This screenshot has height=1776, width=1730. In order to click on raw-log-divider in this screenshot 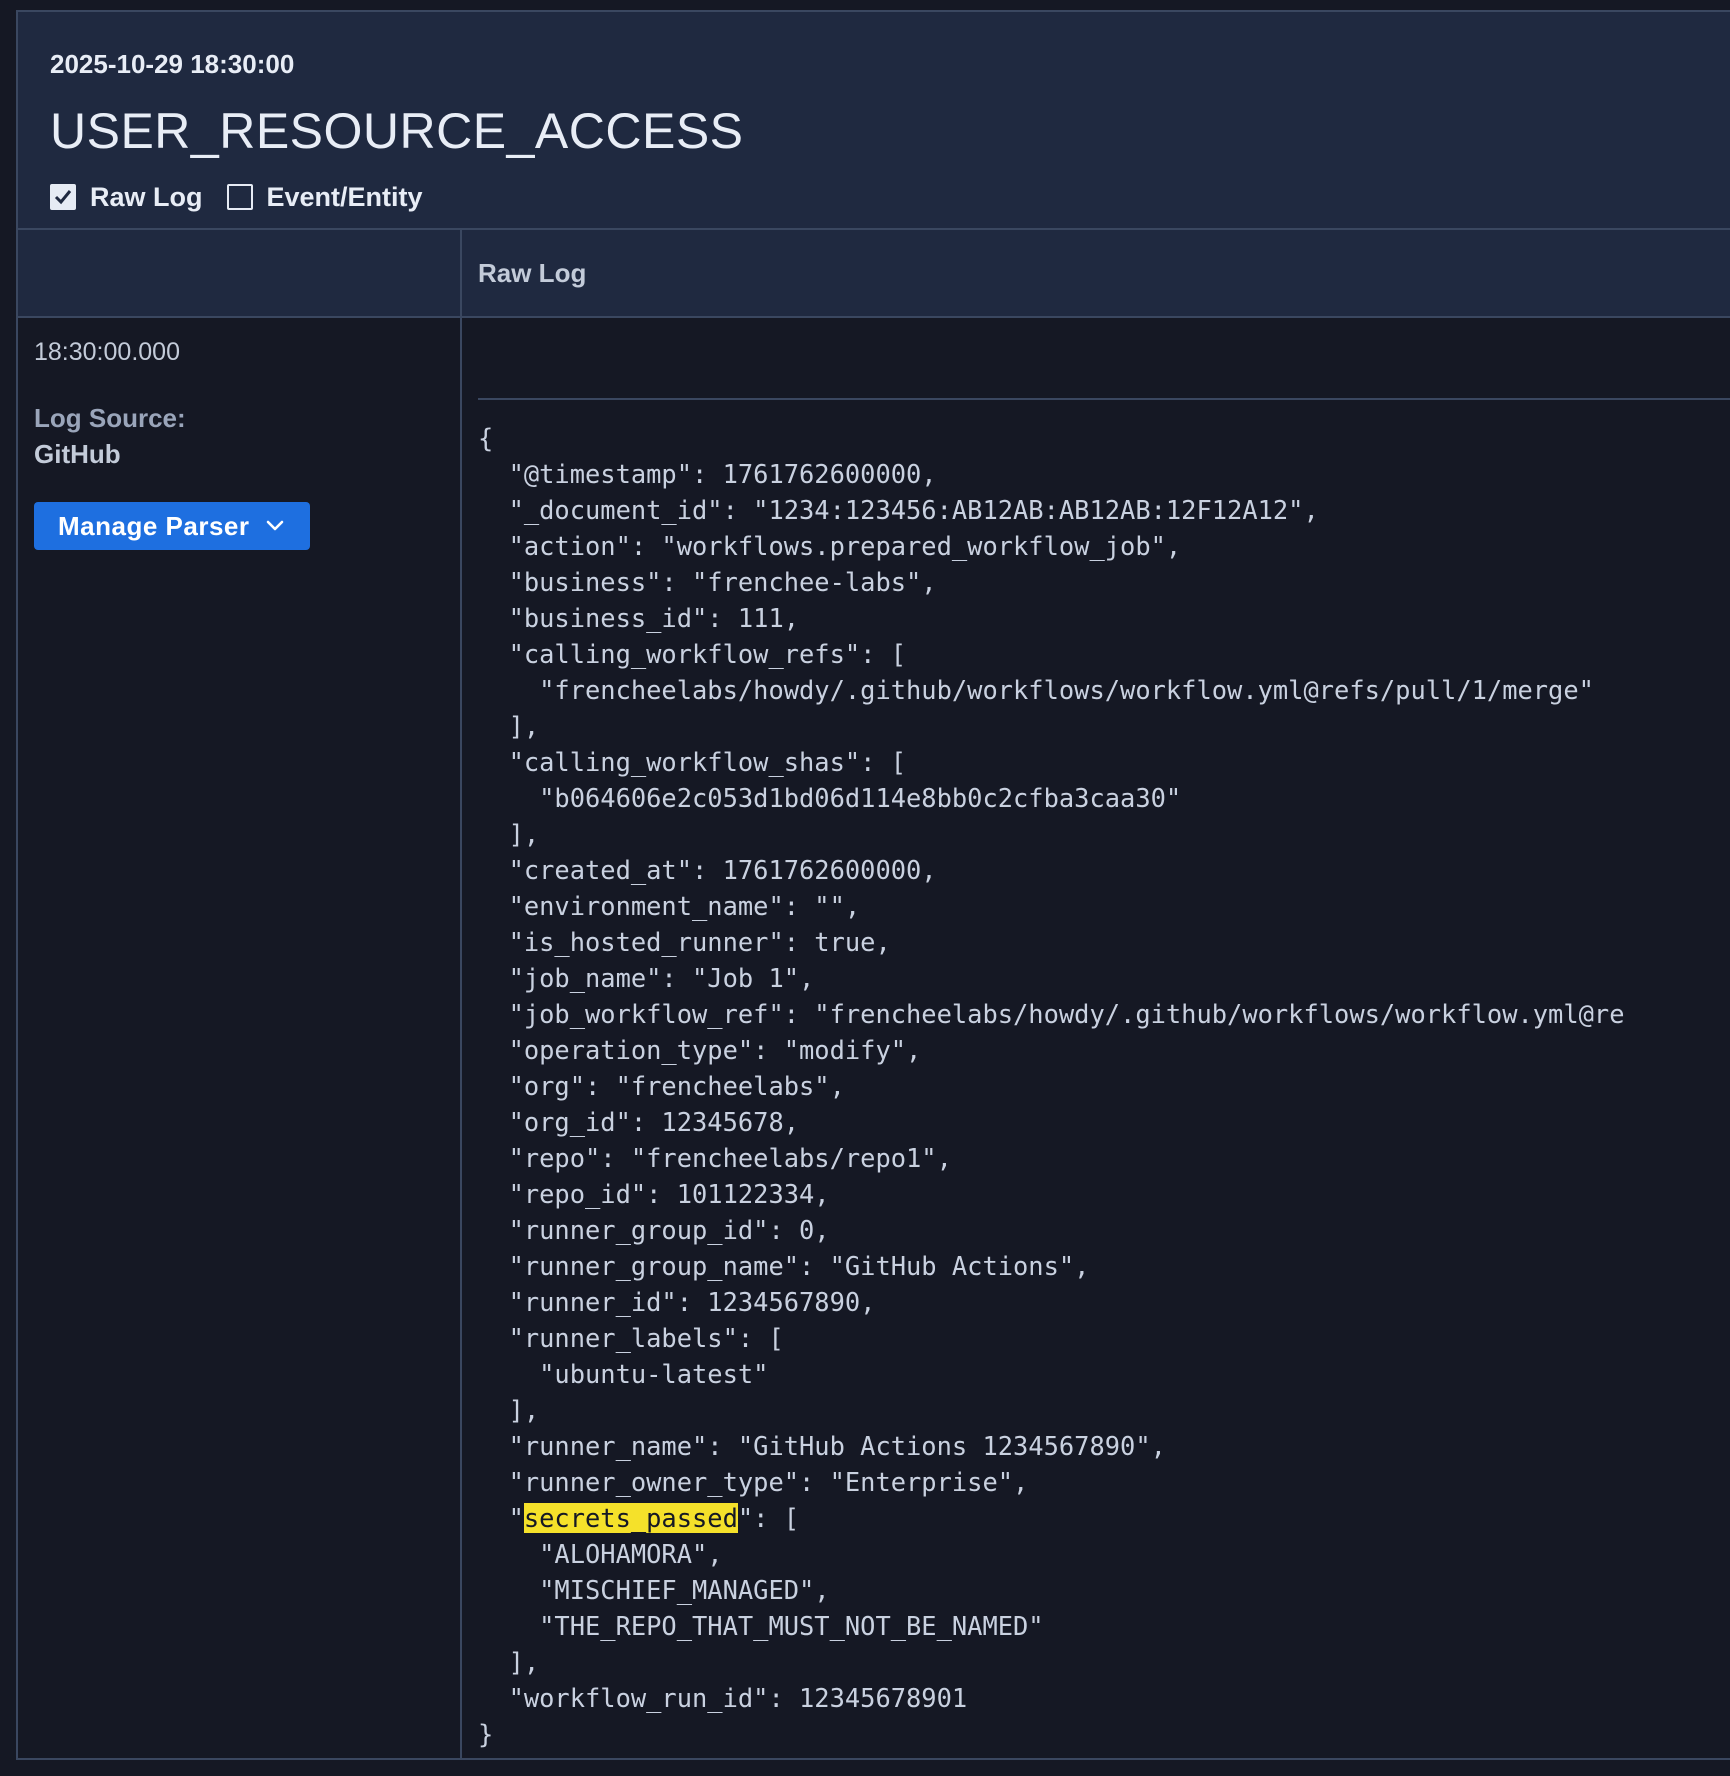, I will do `click(1104, 399)`.